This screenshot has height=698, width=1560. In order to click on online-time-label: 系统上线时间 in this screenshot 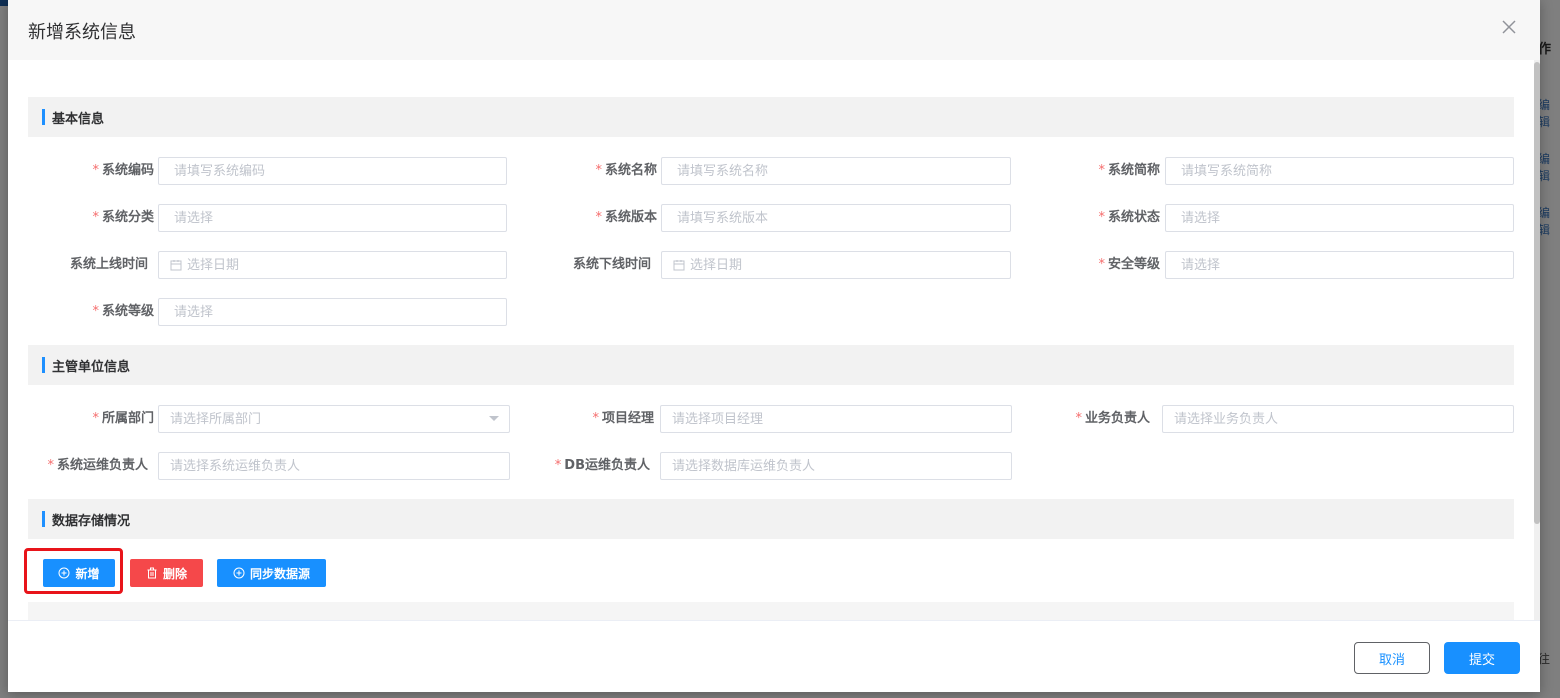, I will do `click(78, 265)`.